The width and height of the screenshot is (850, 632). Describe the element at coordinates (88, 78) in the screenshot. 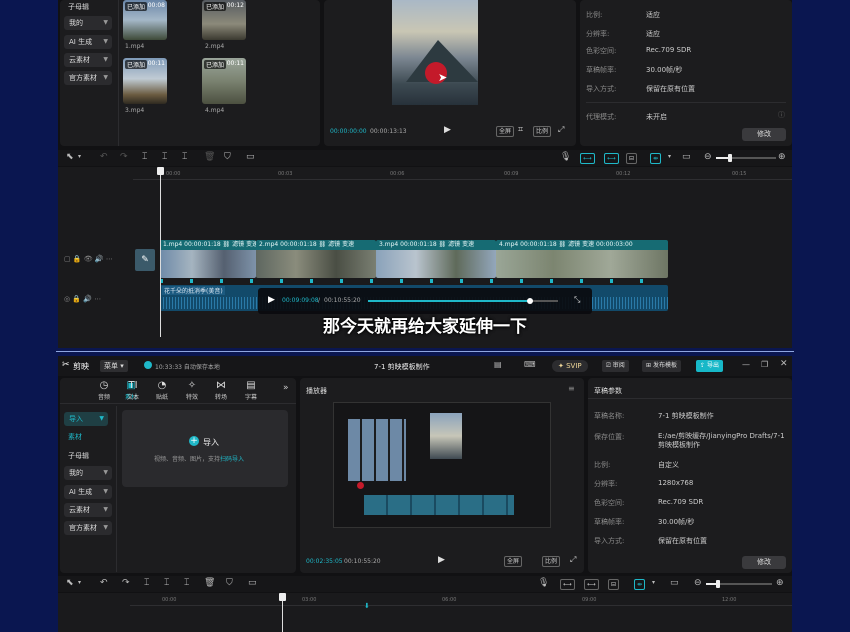

I see `top-sidebar-official: 官方素材 ▼` at that location.